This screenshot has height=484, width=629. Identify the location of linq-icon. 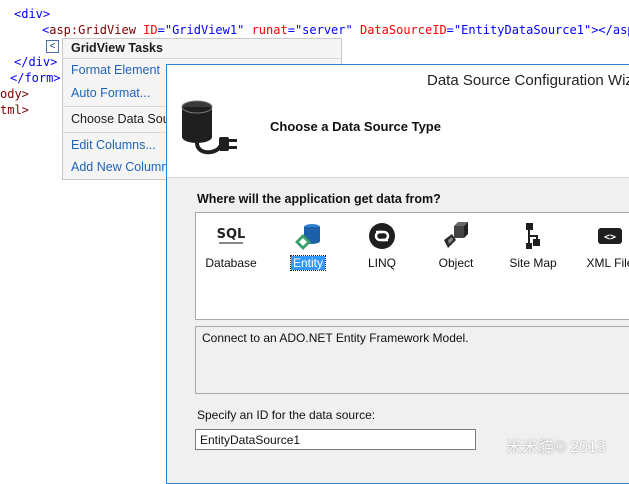
(382, 236).